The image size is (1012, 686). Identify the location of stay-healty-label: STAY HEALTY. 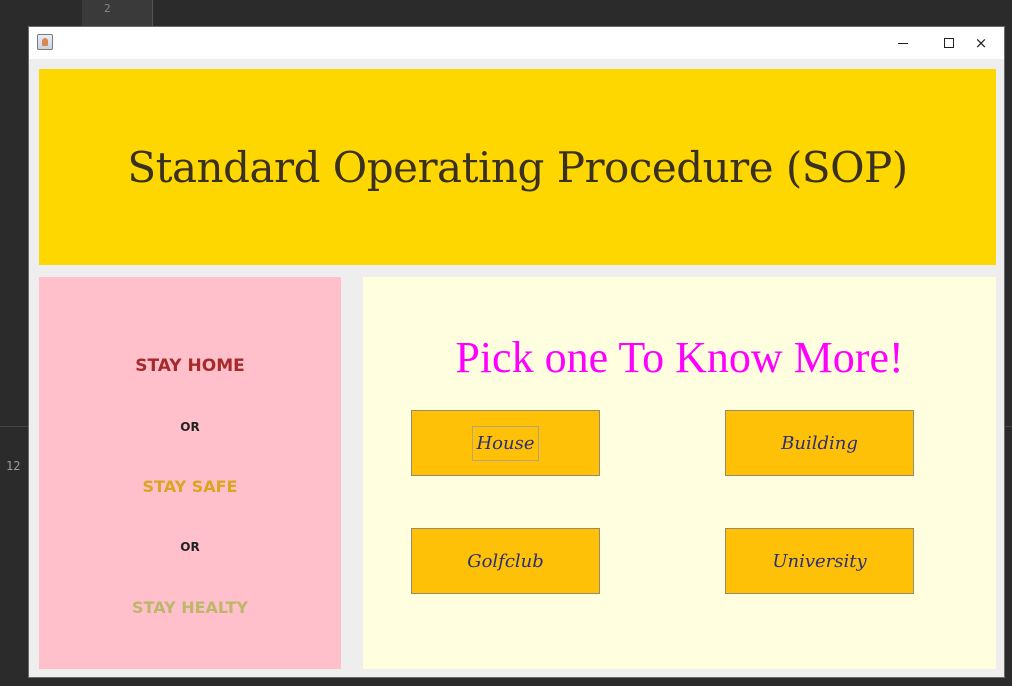
(190, 607).